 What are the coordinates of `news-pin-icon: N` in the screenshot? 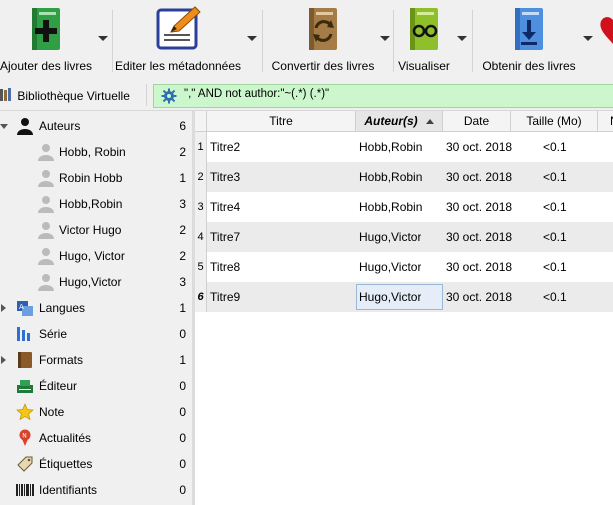 It's located at (25, 437).